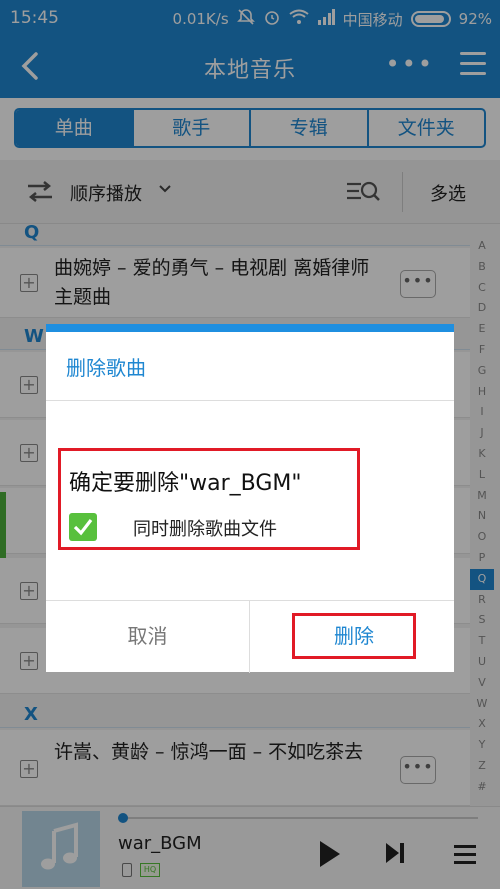 This screenshot has width=500, height=889. Describe the element at coordinates (205, 528) in the screenshot. I see `delete-file-label: 同时删除歌曲文件` at that location.